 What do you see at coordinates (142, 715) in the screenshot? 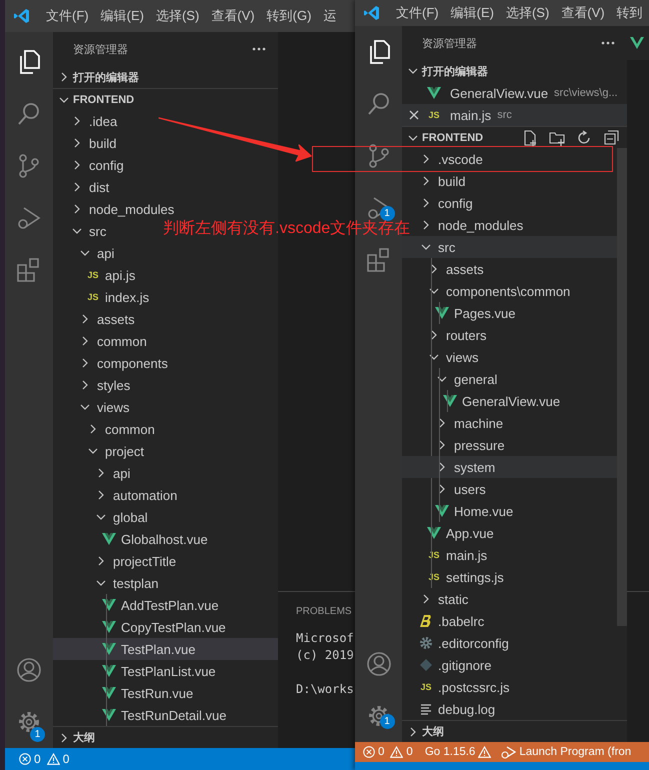
I see `tree-item: TestRunDetail.vue` at bounding box center [142, 715].